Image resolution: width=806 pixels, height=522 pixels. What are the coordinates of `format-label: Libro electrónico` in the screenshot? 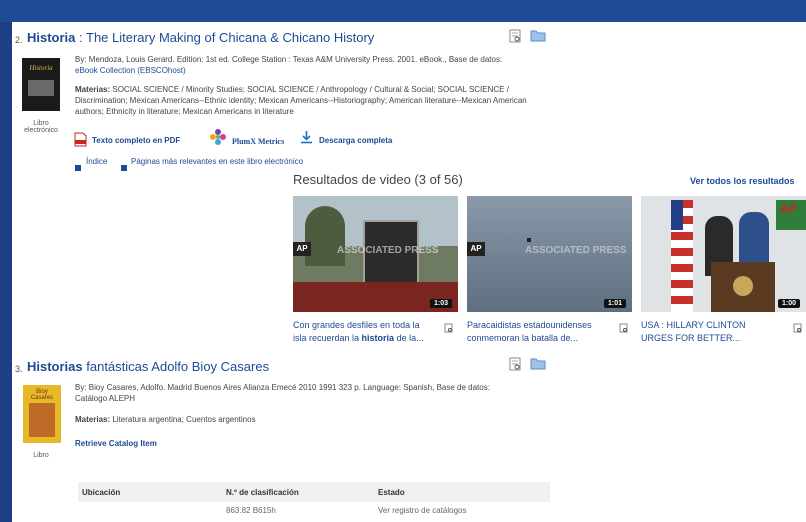 It's located at (41, 127).